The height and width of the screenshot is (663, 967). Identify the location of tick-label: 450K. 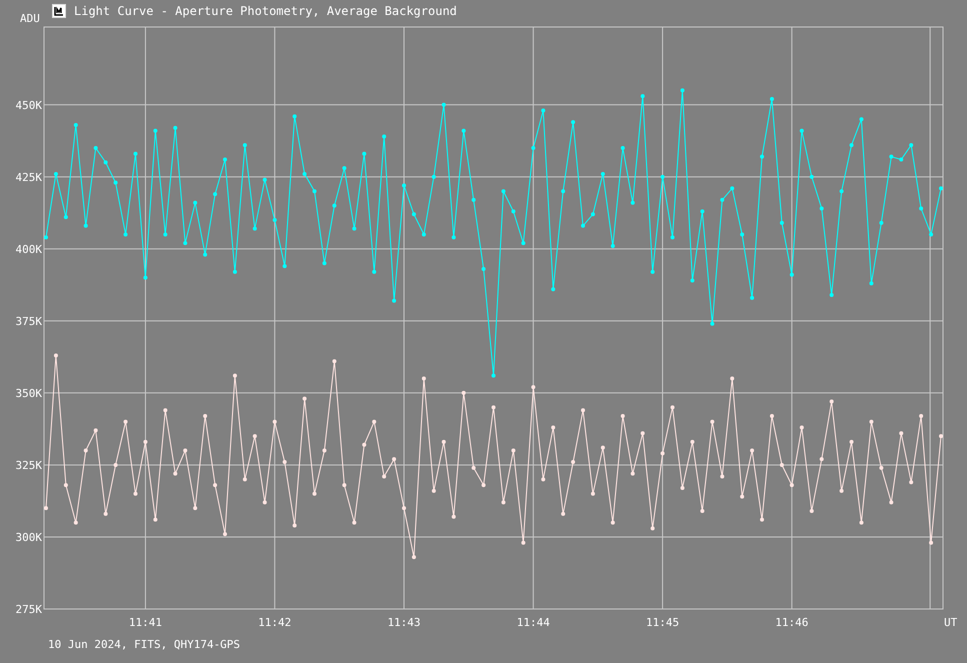
(29, 105).